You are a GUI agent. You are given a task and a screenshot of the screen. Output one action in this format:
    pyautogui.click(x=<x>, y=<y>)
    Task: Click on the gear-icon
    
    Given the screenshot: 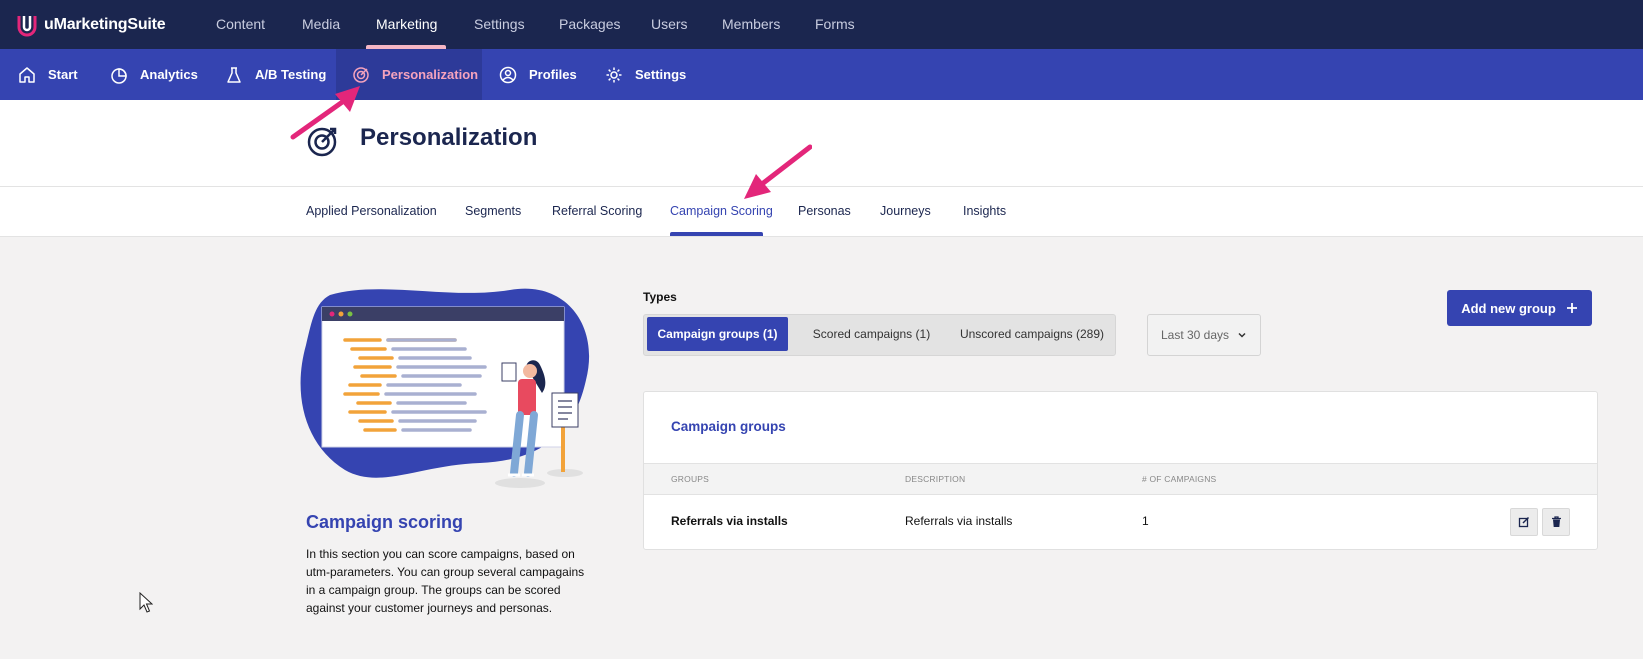 What is the action you would take?
    pyautogui.click(x=614, y=74)
    